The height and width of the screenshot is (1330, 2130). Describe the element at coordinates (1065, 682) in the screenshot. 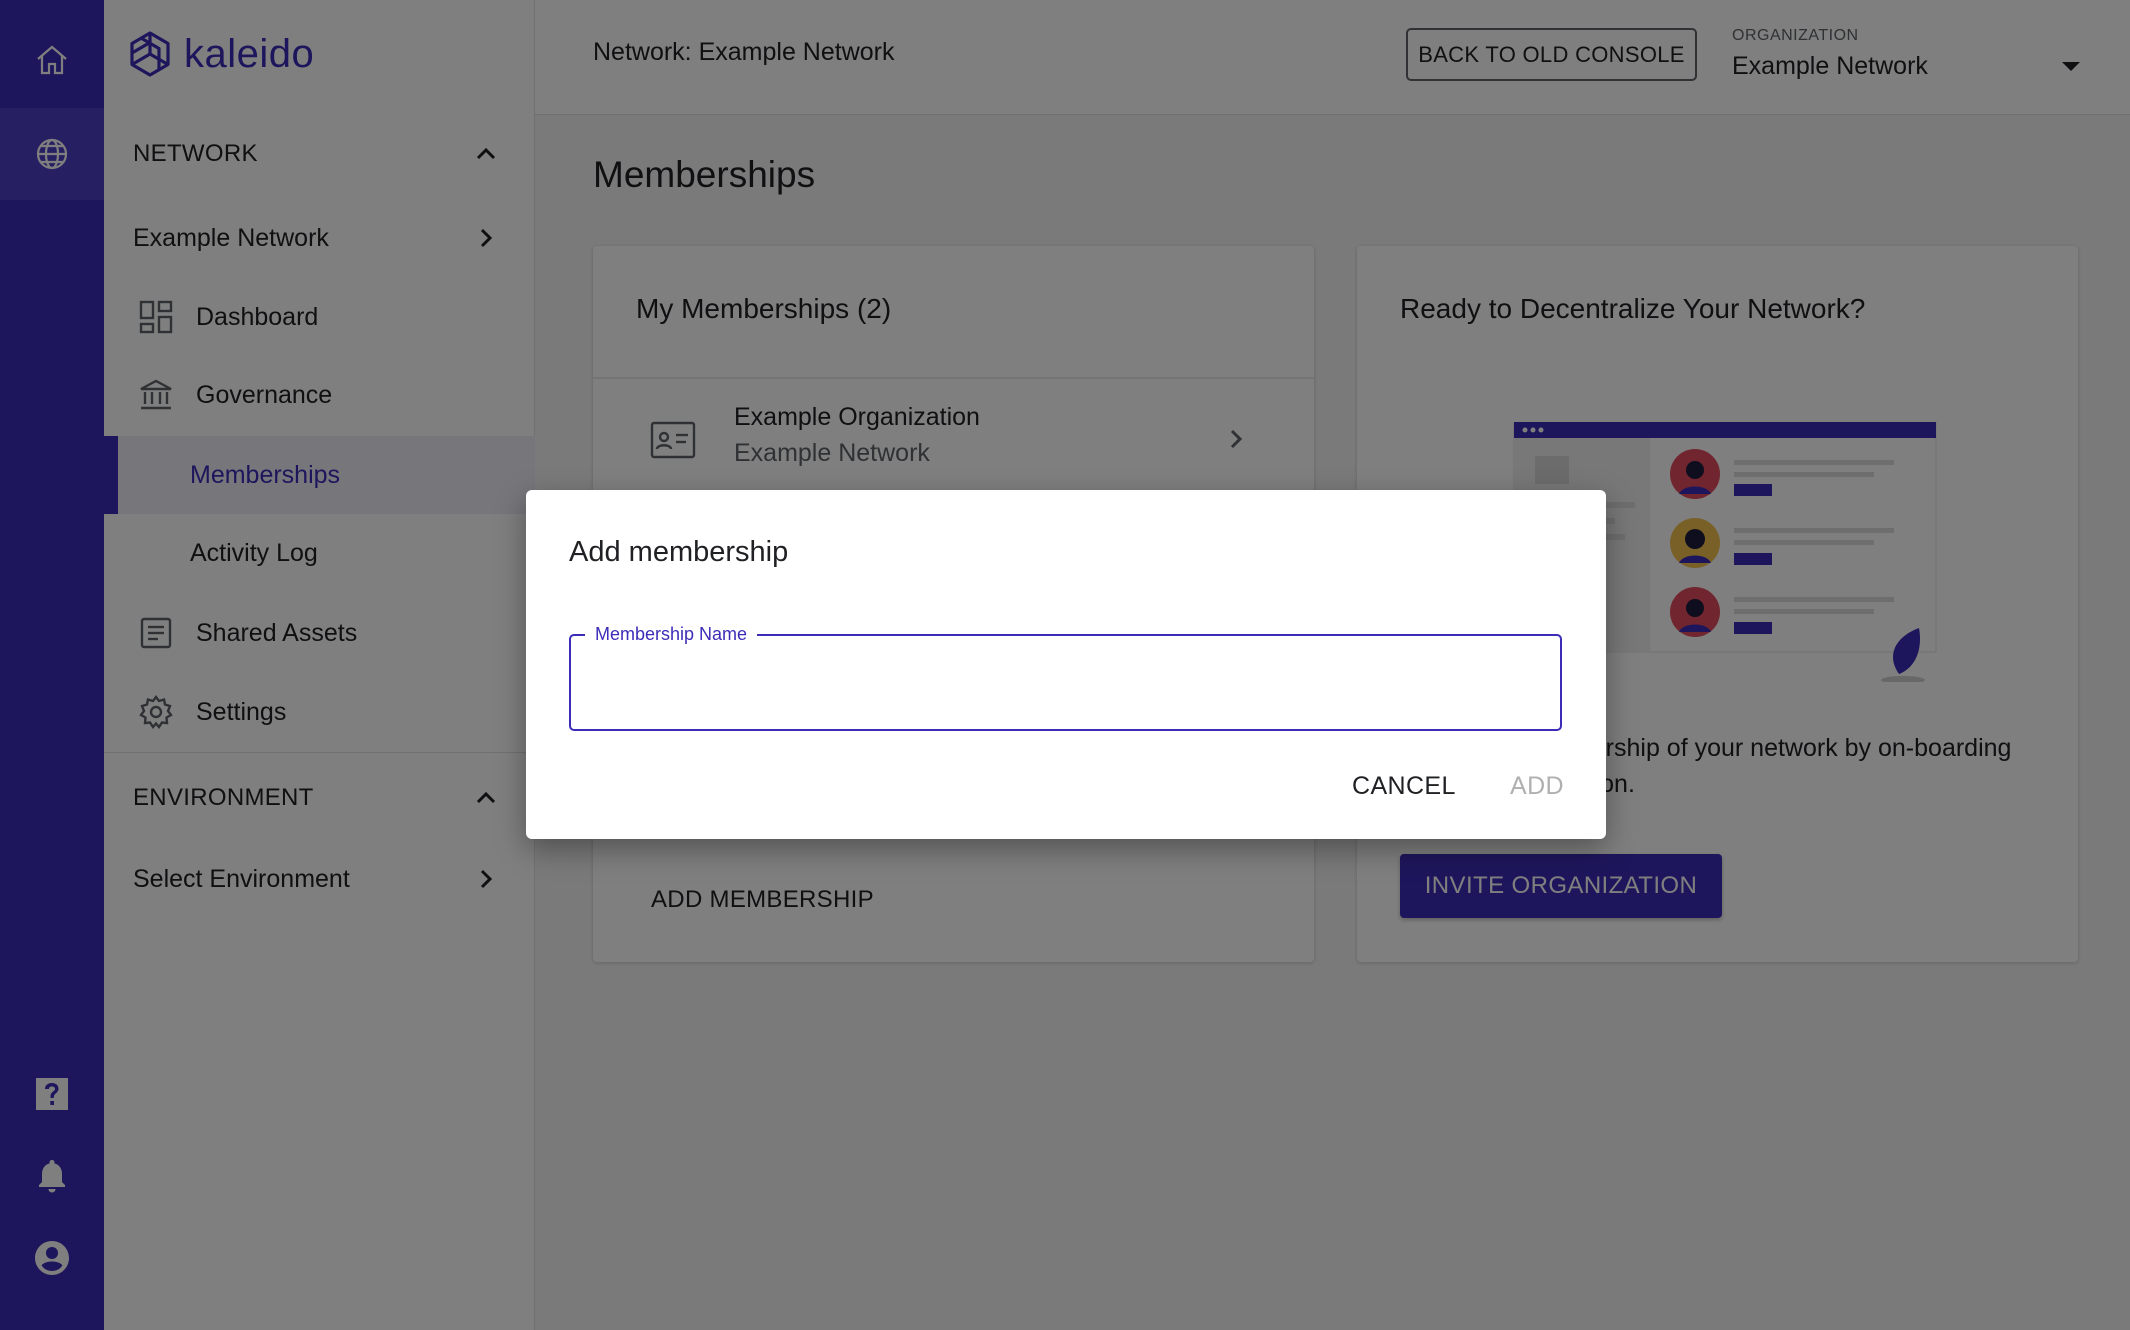

I see `membership-name-input` at that location.